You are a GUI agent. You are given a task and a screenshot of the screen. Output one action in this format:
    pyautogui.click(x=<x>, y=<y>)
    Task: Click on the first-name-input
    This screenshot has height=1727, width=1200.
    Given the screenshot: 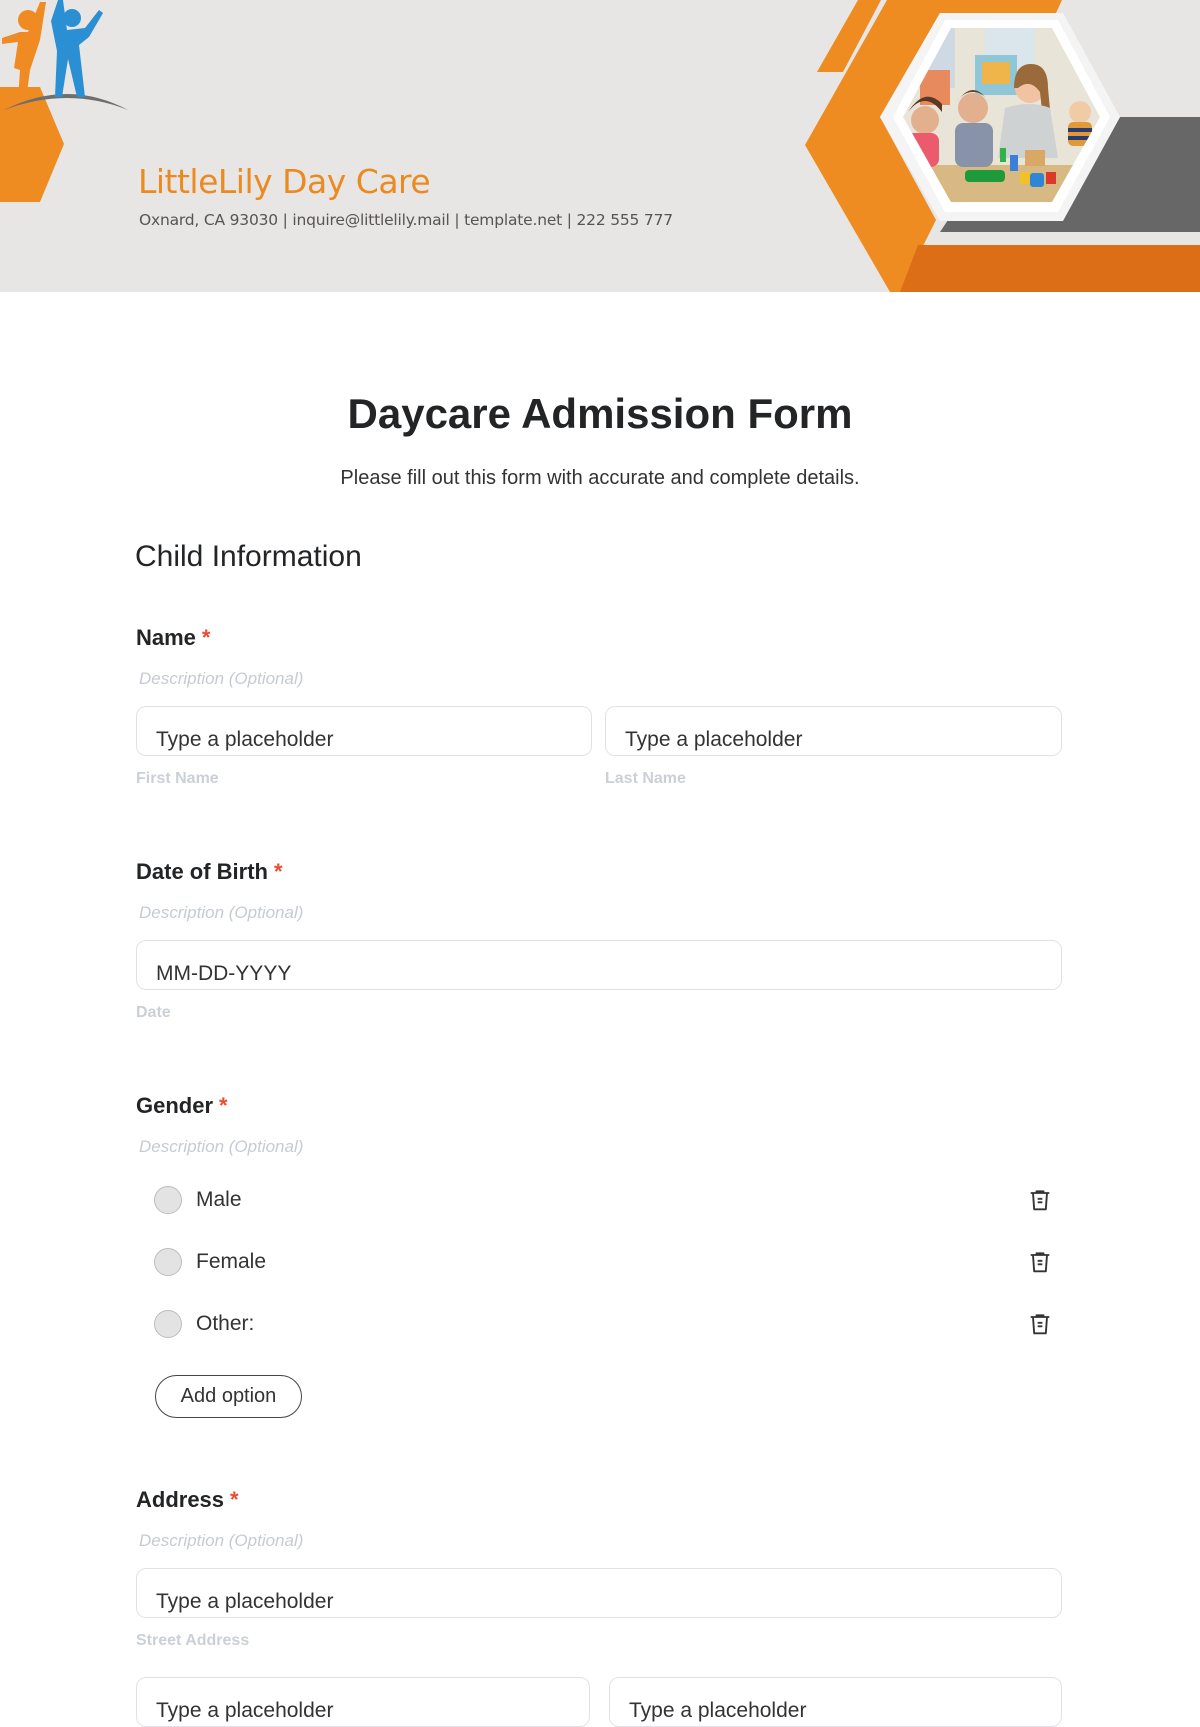 What is the action you would take?
    pyautogui.click(x=364, y=731)
    